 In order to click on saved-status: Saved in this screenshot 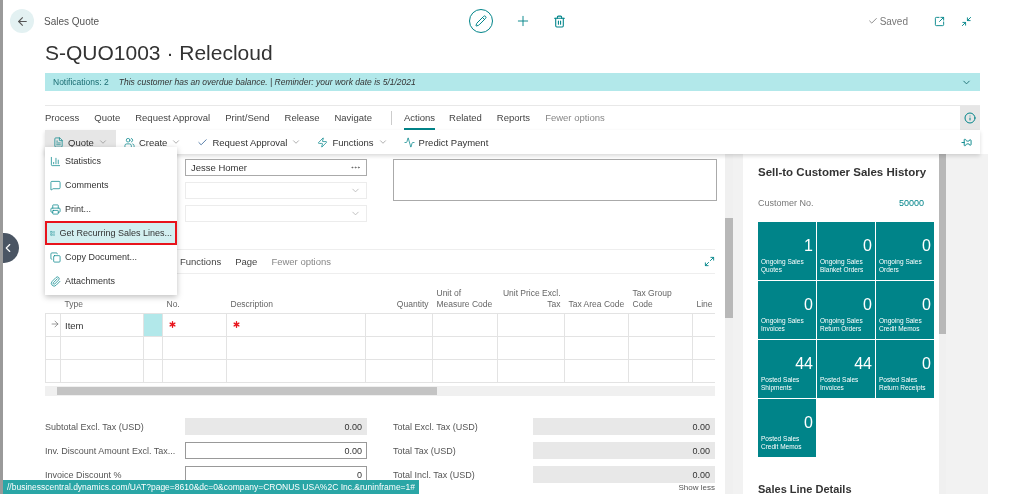, I will do `click(887, 21)`.